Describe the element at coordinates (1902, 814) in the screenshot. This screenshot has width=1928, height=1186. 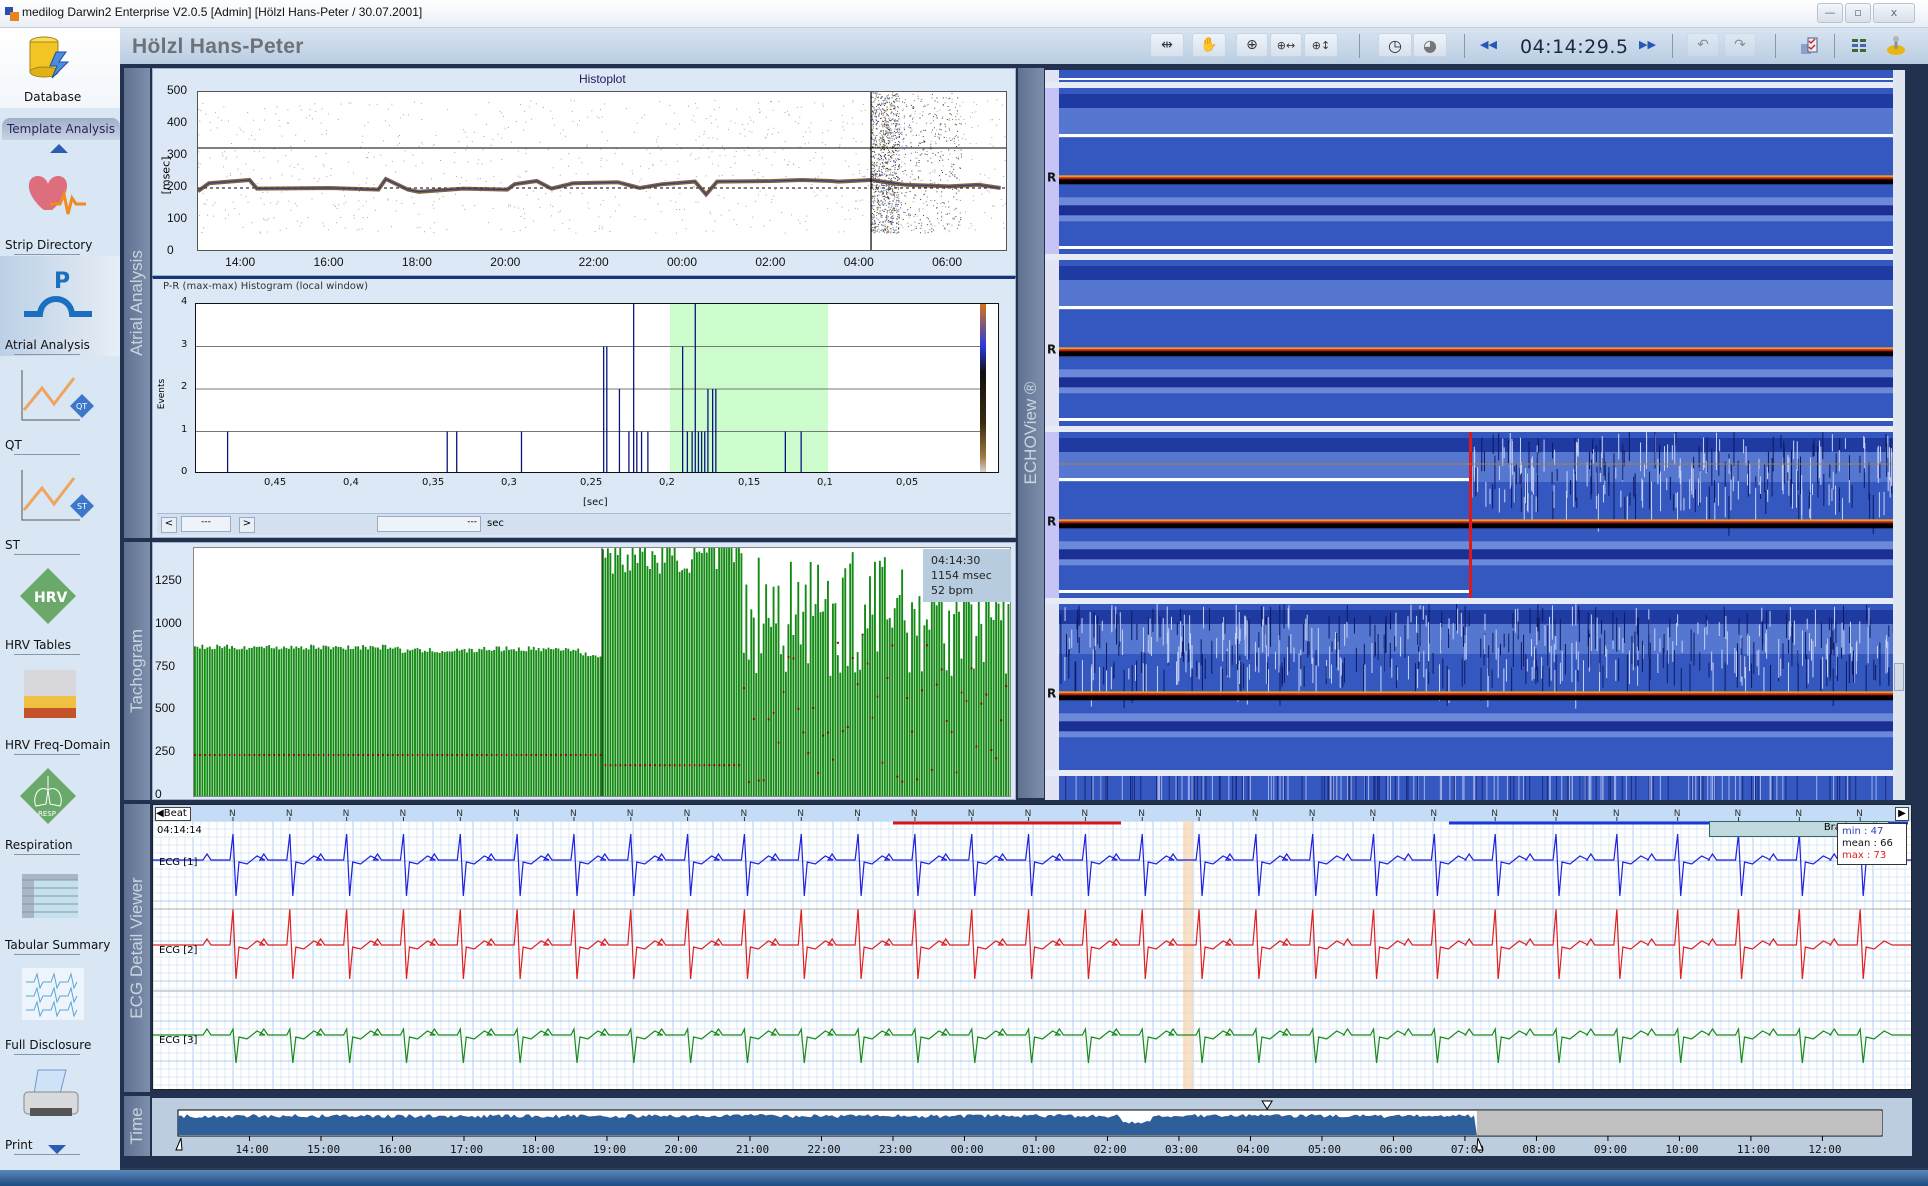
I see `scroll-right-button: ▶` at that location.